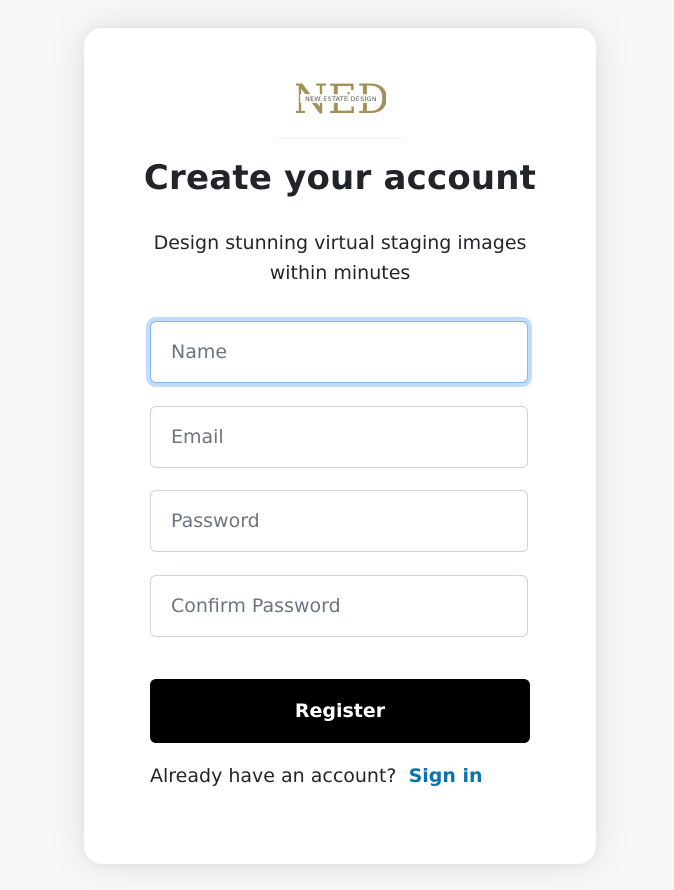 The height and width of the screenshot is (890, 674). I want to click on brand-logo: NED NEW ESTATE DESIGN, so click(341, 100).